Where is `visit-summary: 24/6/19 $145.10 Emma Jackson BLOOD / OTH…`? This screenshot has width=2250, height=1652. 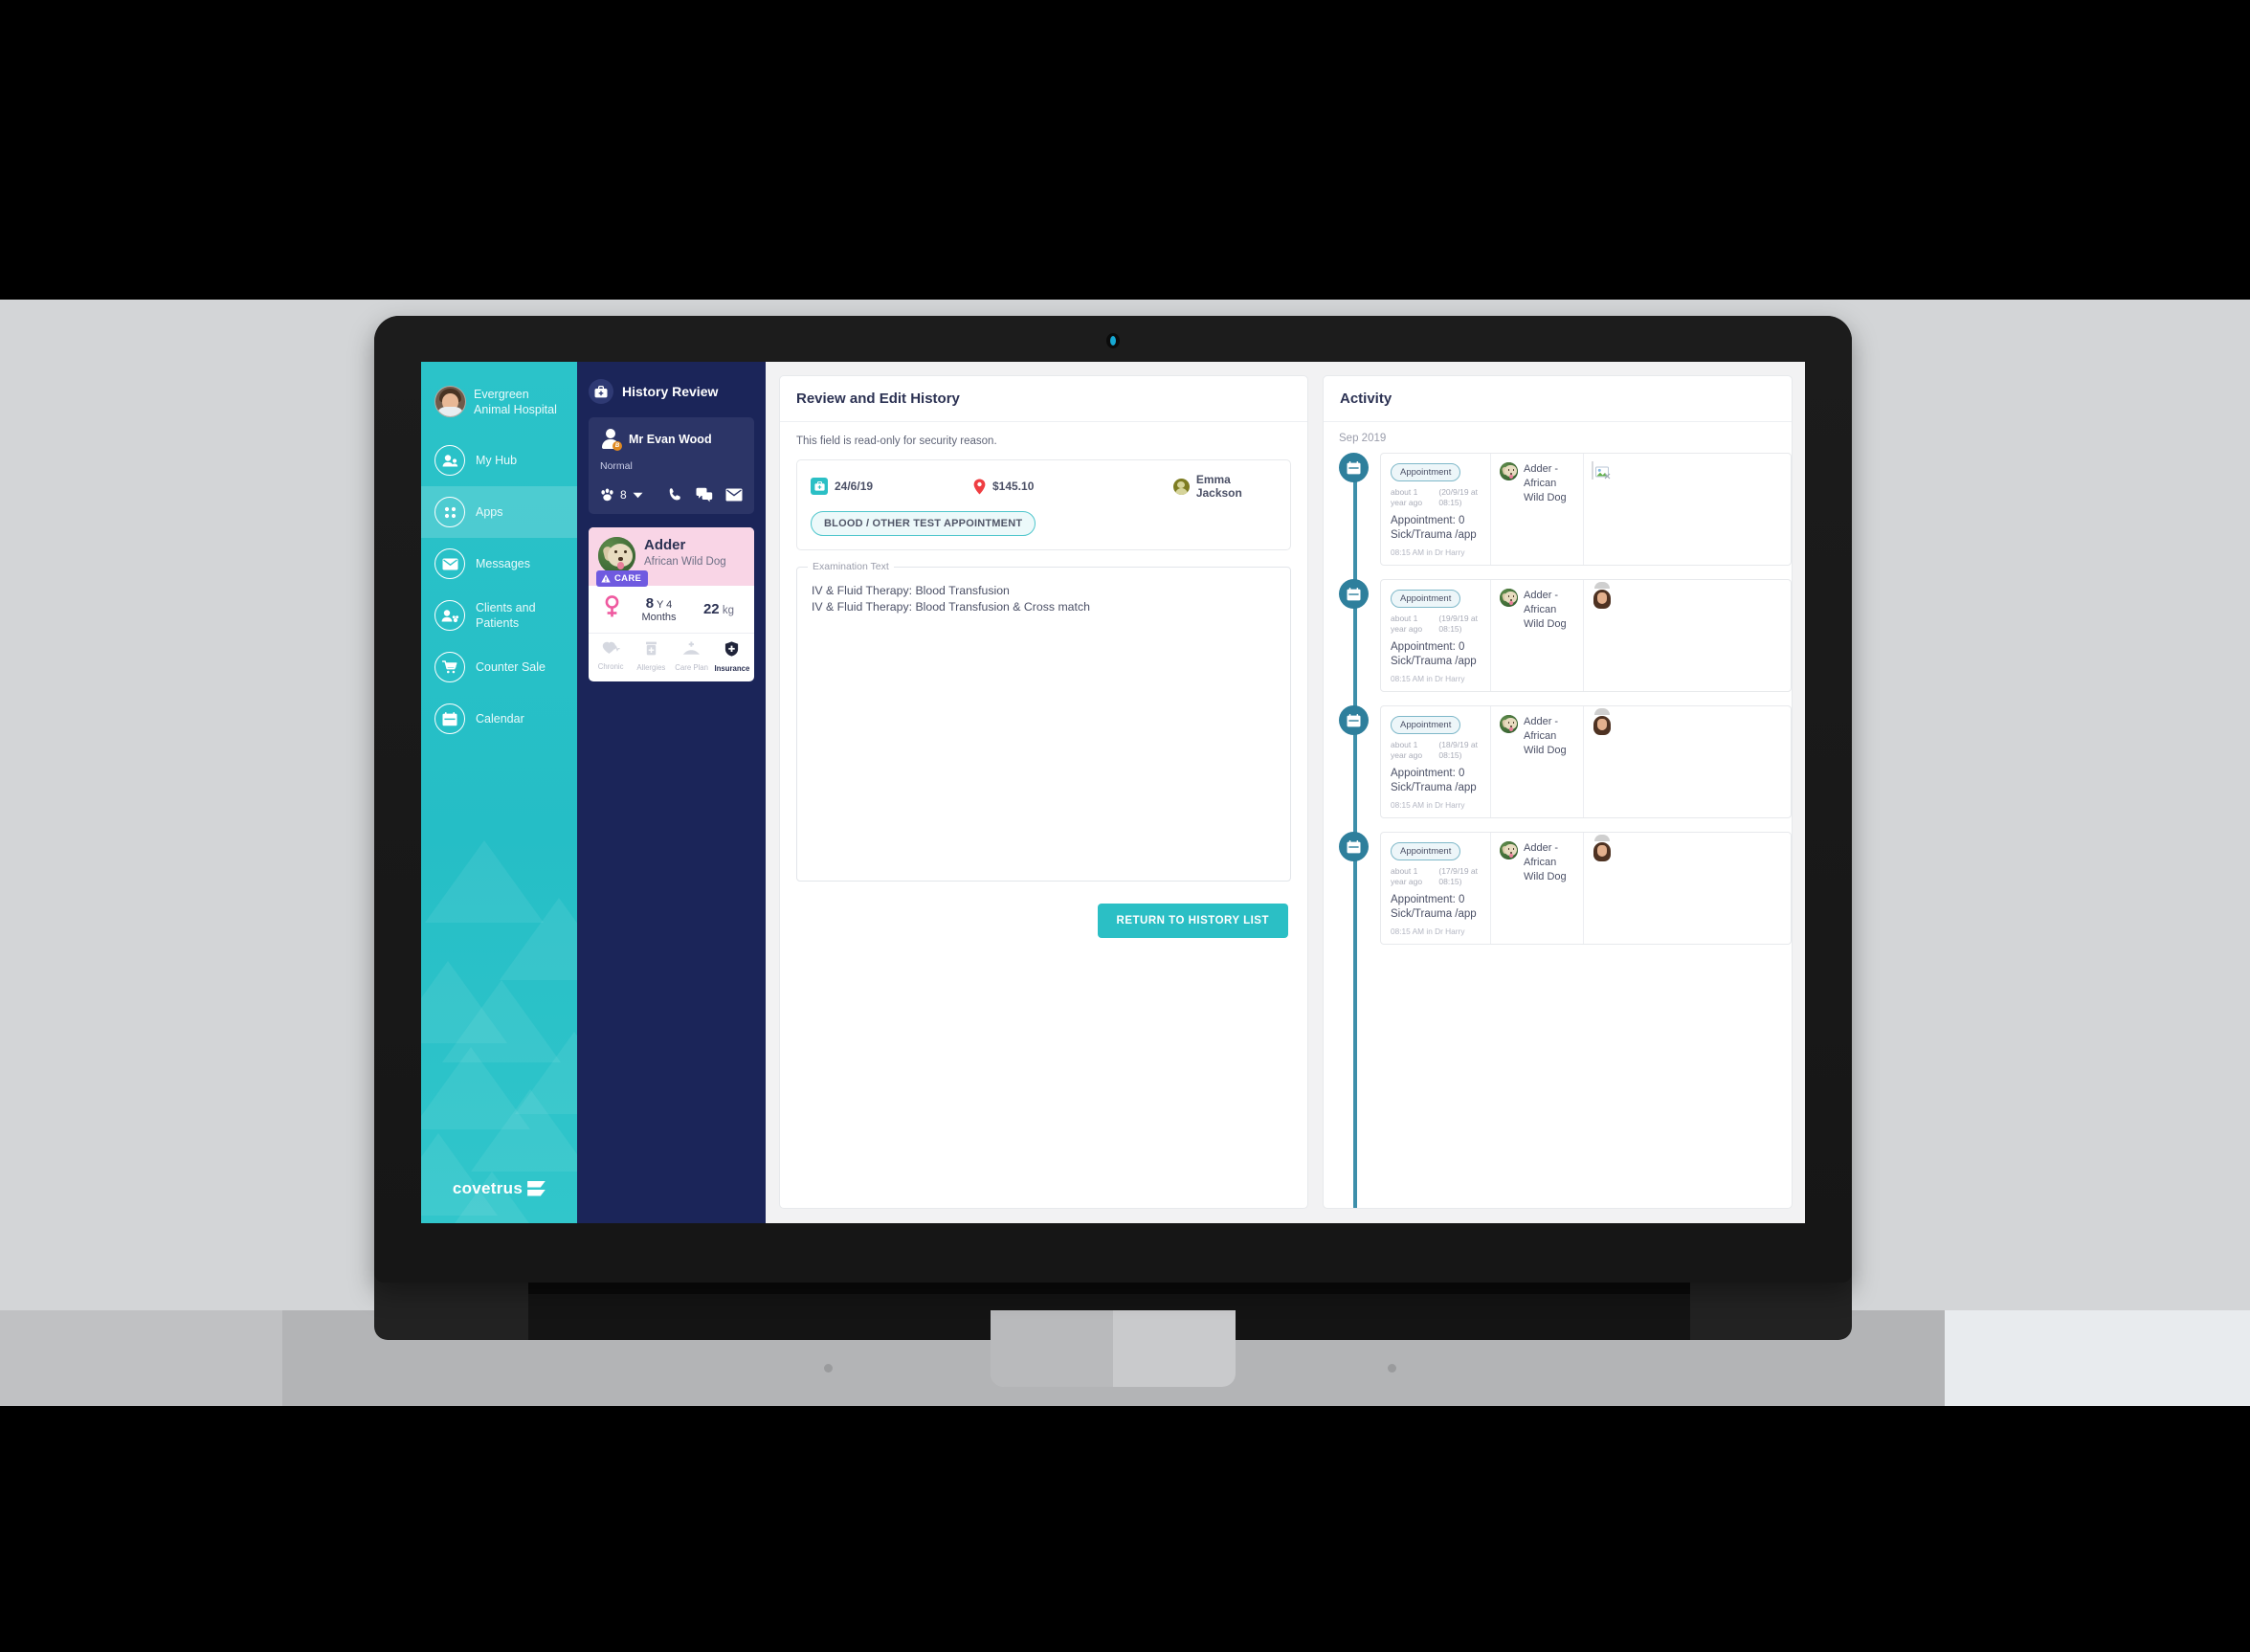 visit-summary: 24/6/19 $145.10 Emma Jackson BLOOD / OTH… is located at coordinates (1044, 504).